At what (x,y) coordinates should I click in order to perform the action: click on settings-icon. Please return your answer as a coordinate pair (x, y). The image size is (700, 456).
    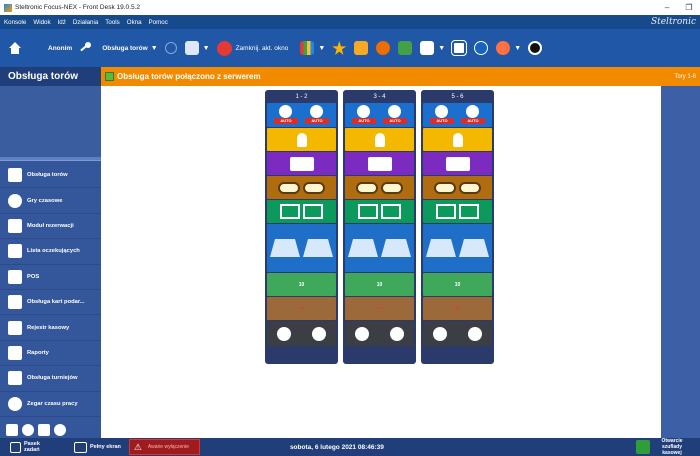
    Looking at the image, I should click on (28, 430).